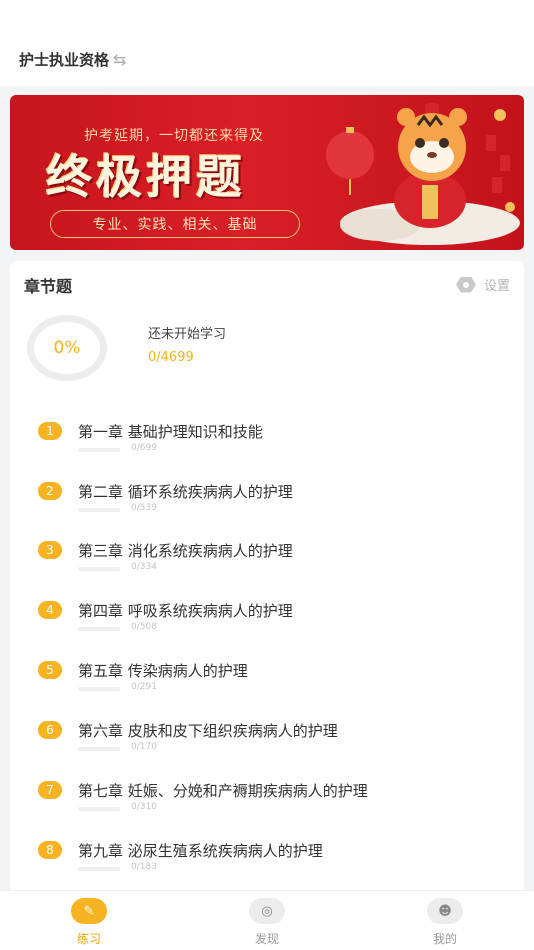 This screenshot has height=950, width=534. What do you see at coordinates (185, 551) in the screenshot?
I see `chapter-title: 第三章 消化系统疾病病人的护理` at bounding box center [185, 551].